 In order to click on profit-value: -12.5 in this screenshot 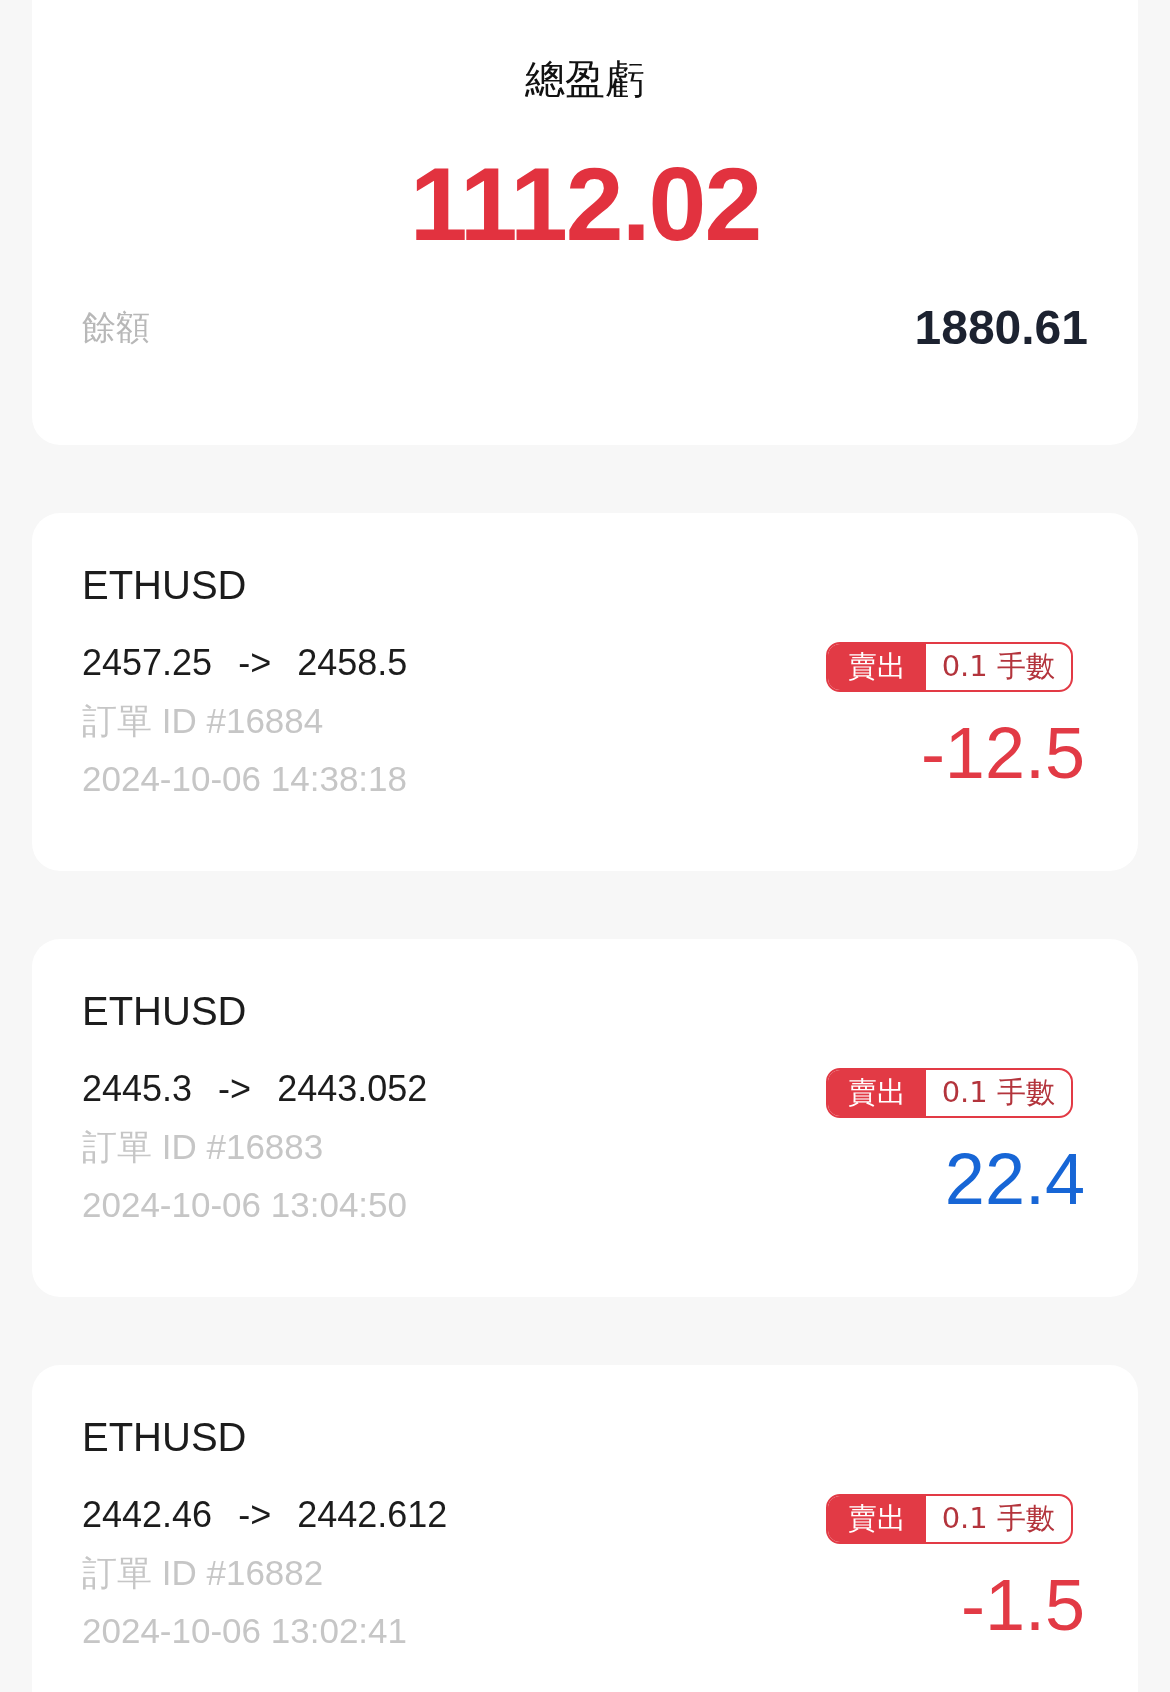, I will do `click(1002, 753)`.